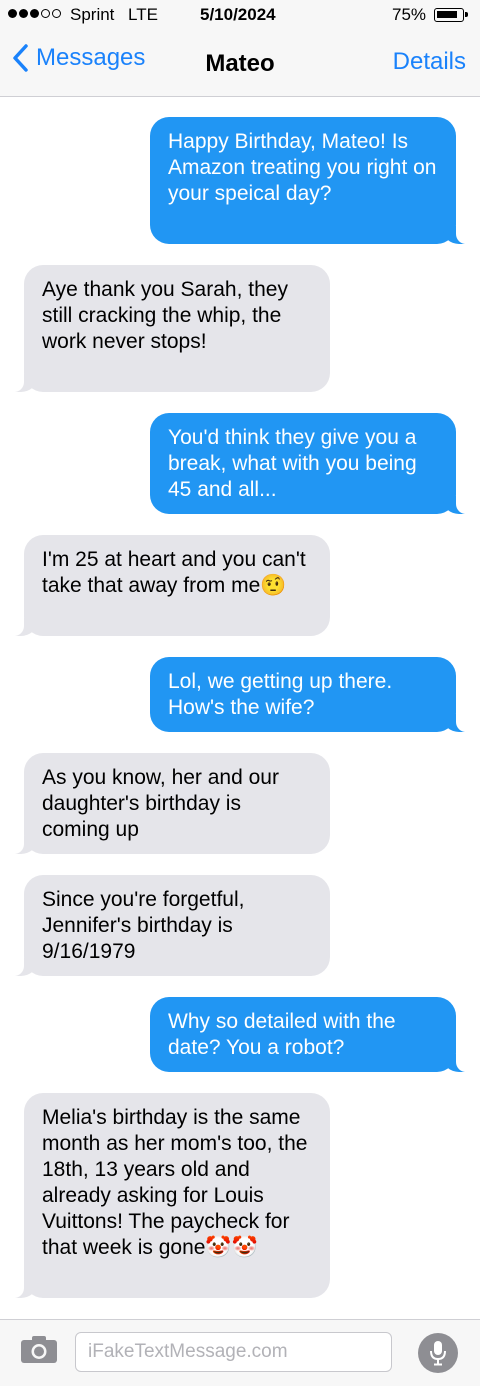 Image resolution: width=480 pixels, height=1386 pixels. Describe the element at coordinates (20, 58) in the screenshot. I see `chevron-left-icon` at that location.